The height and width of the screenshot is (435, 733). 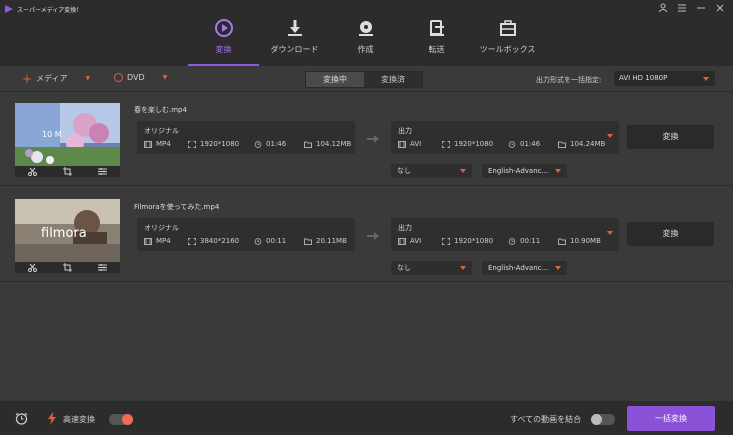 I want to click on status-segment: 変換中 変換済, so click(x=364, y=79).